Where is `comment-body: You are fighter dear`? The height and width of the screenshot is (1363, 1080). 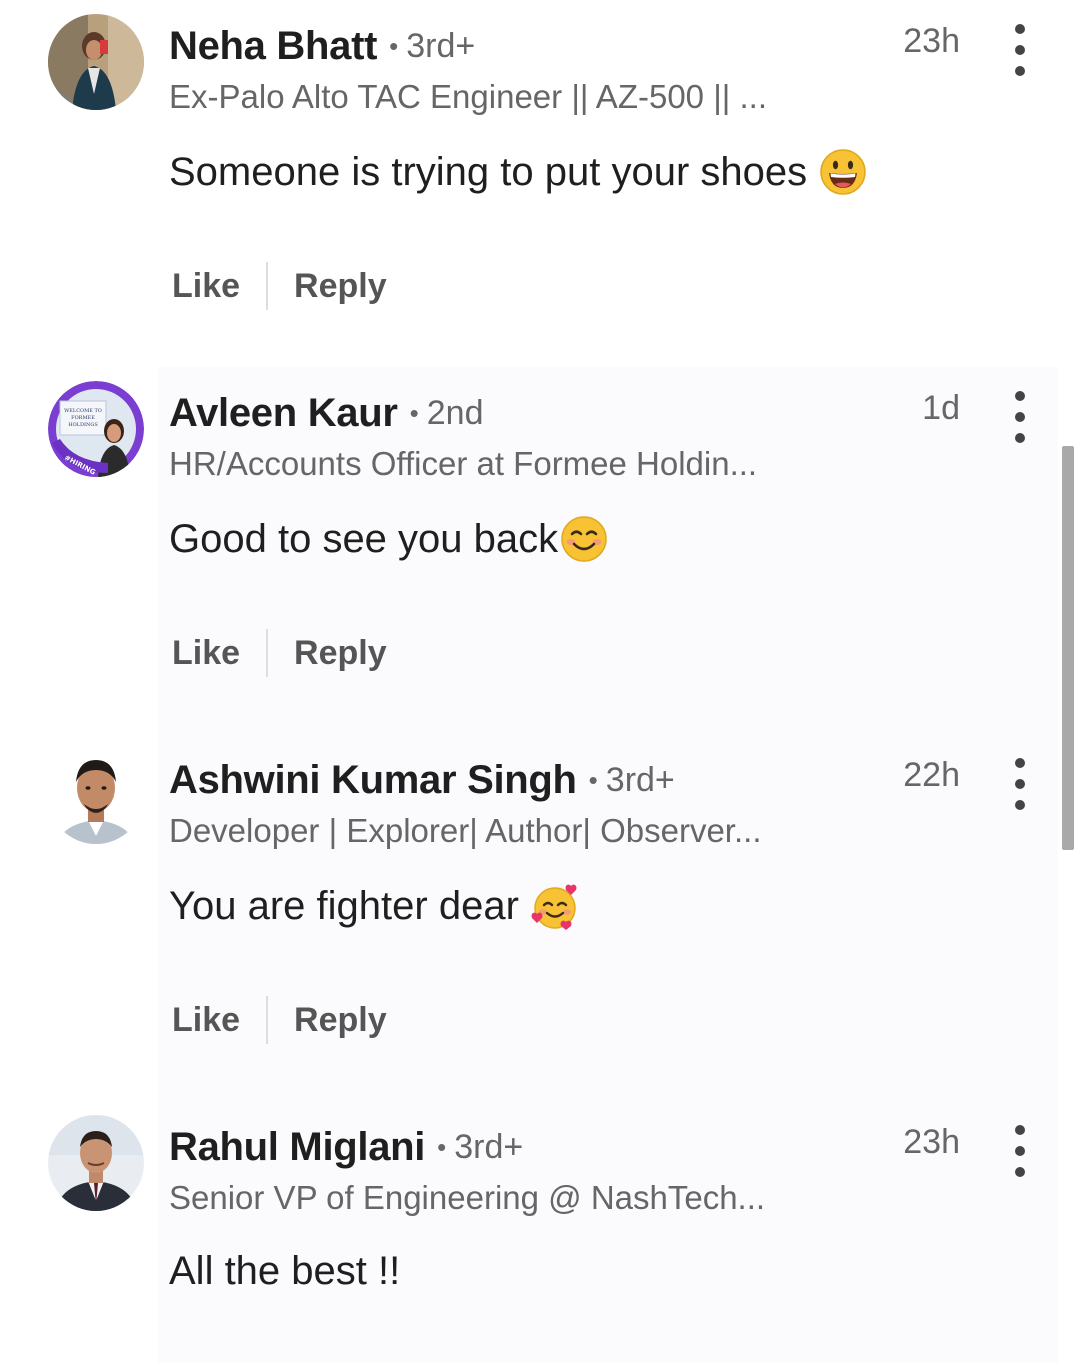 comment-body: You are fighter dear is located at coordinates (344, 905).